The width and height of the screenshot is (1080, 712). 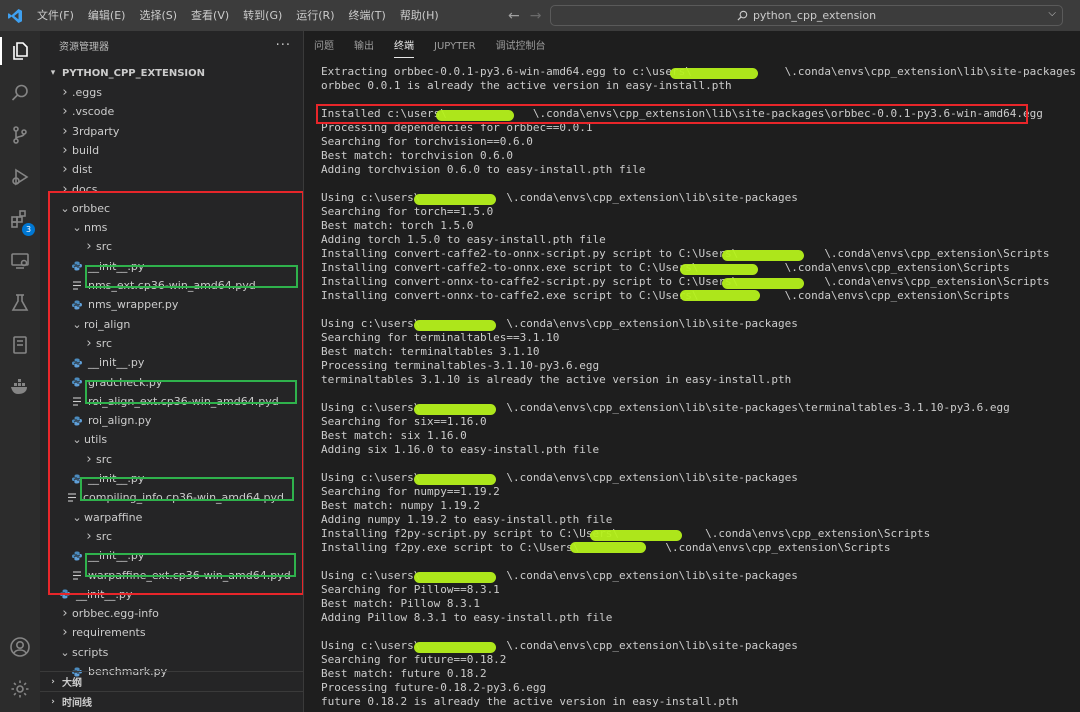 What do you see at coordinates (400, 505) in the screenshot?
I see `terminal-line: Best match: numpy 1.19.2` at bounding box center [400, 505].